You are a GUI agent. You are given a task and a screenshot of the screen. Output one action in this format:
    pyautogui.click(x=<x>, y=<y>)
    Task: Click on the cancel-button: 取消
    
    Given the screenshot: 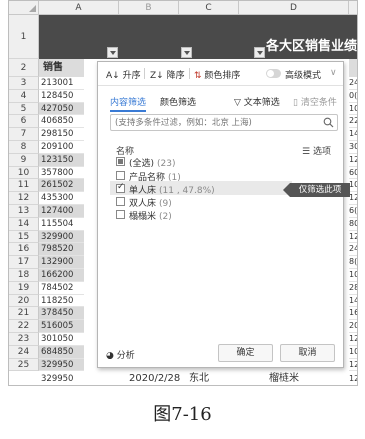 What is the action you would take?
    pyautogui.click(x=307, y=353)
    